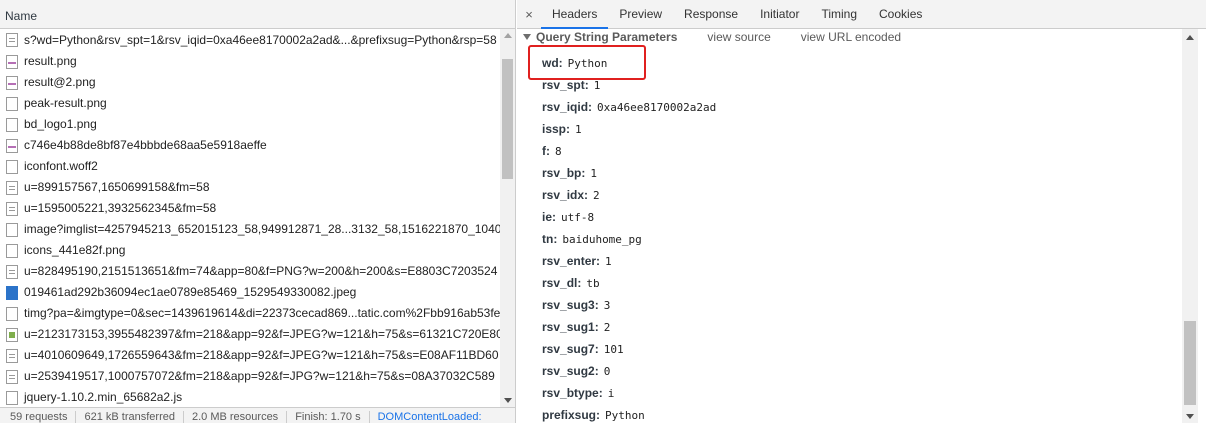 This screenshot has width=1206, height=423. Describe the element at coordinates (629, 195) in the screenshot. I see `query-param-row: rsv_idx: 2` at that location.